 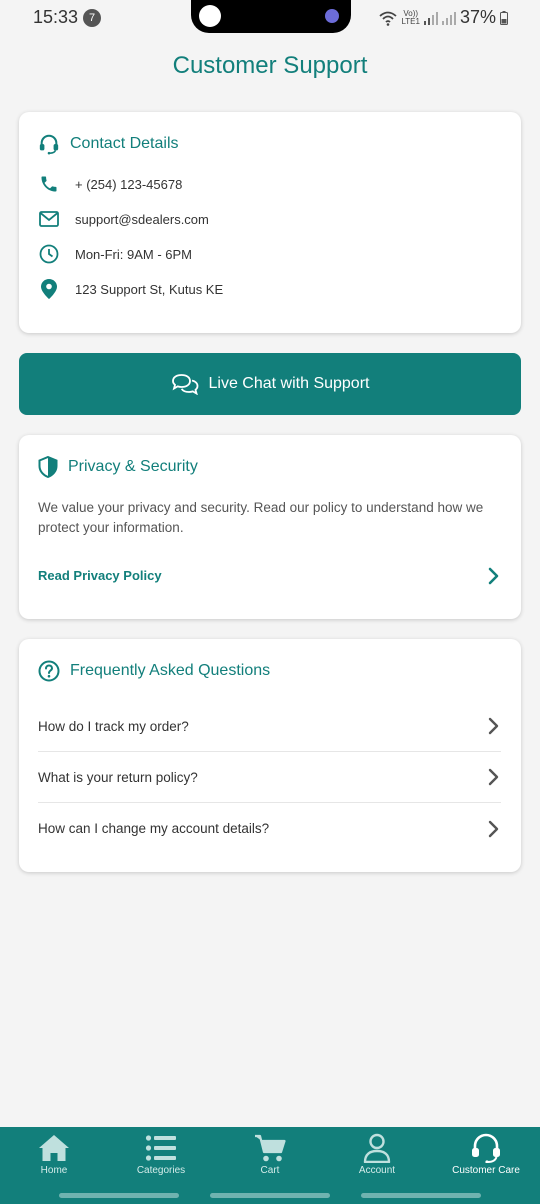 What do you see at coordinates (332, 16) in the screenshot?
I see `camera-indicator-icon` at bounding box center [332, 16].